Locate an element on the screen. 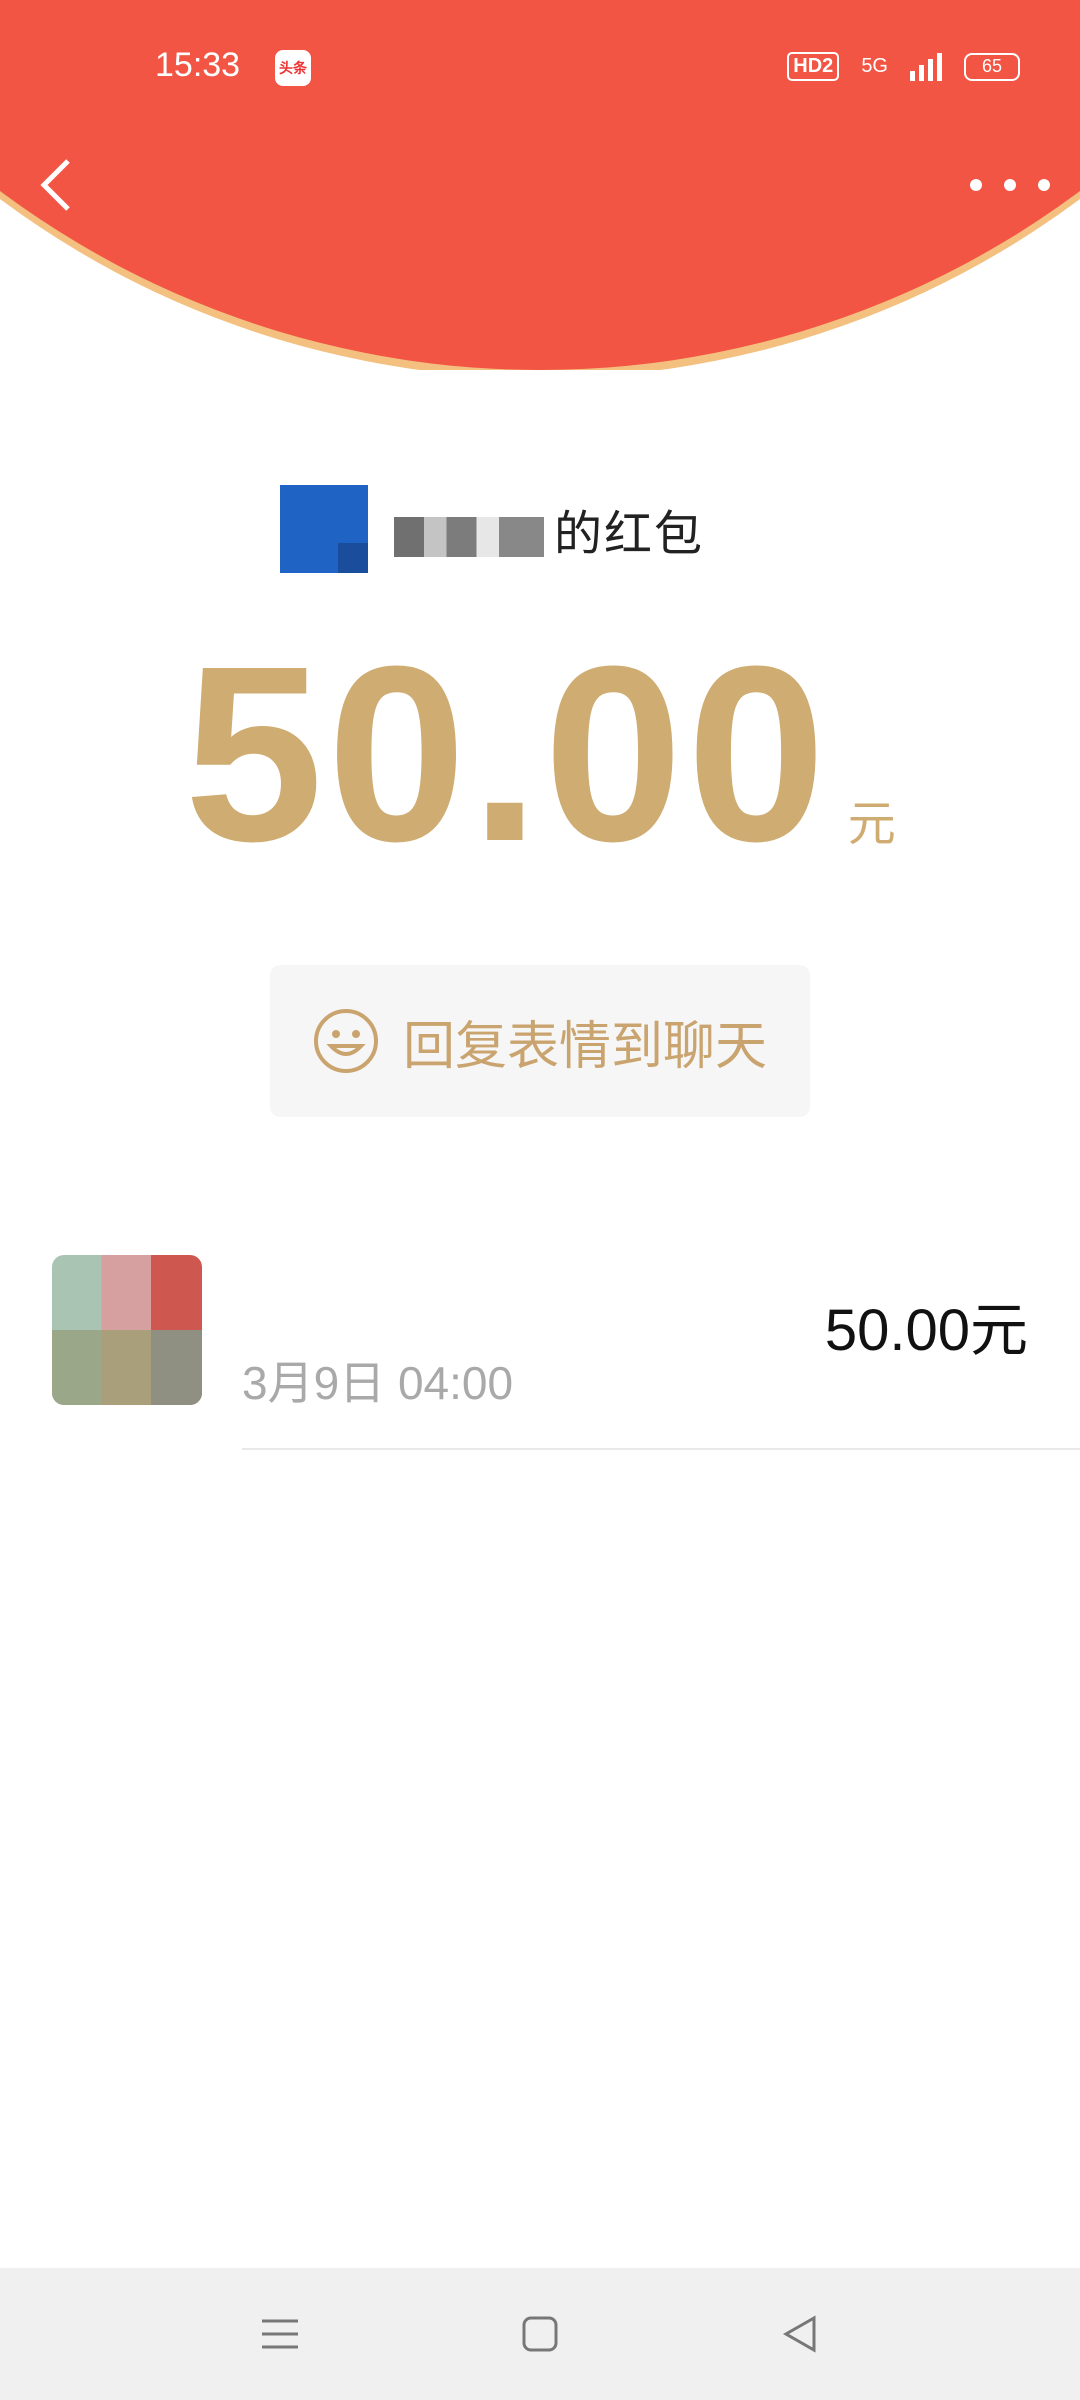 This screenshot has width=1080, height=2400. chevron-left-icon is located at coordinates (55, 185).